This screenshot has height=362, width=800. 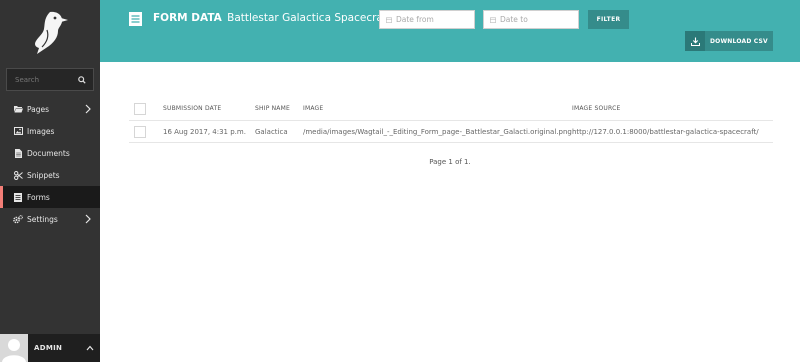 I want to click on column-header-image-source: IMAGE SOURCE, so click(x=596, y=108).